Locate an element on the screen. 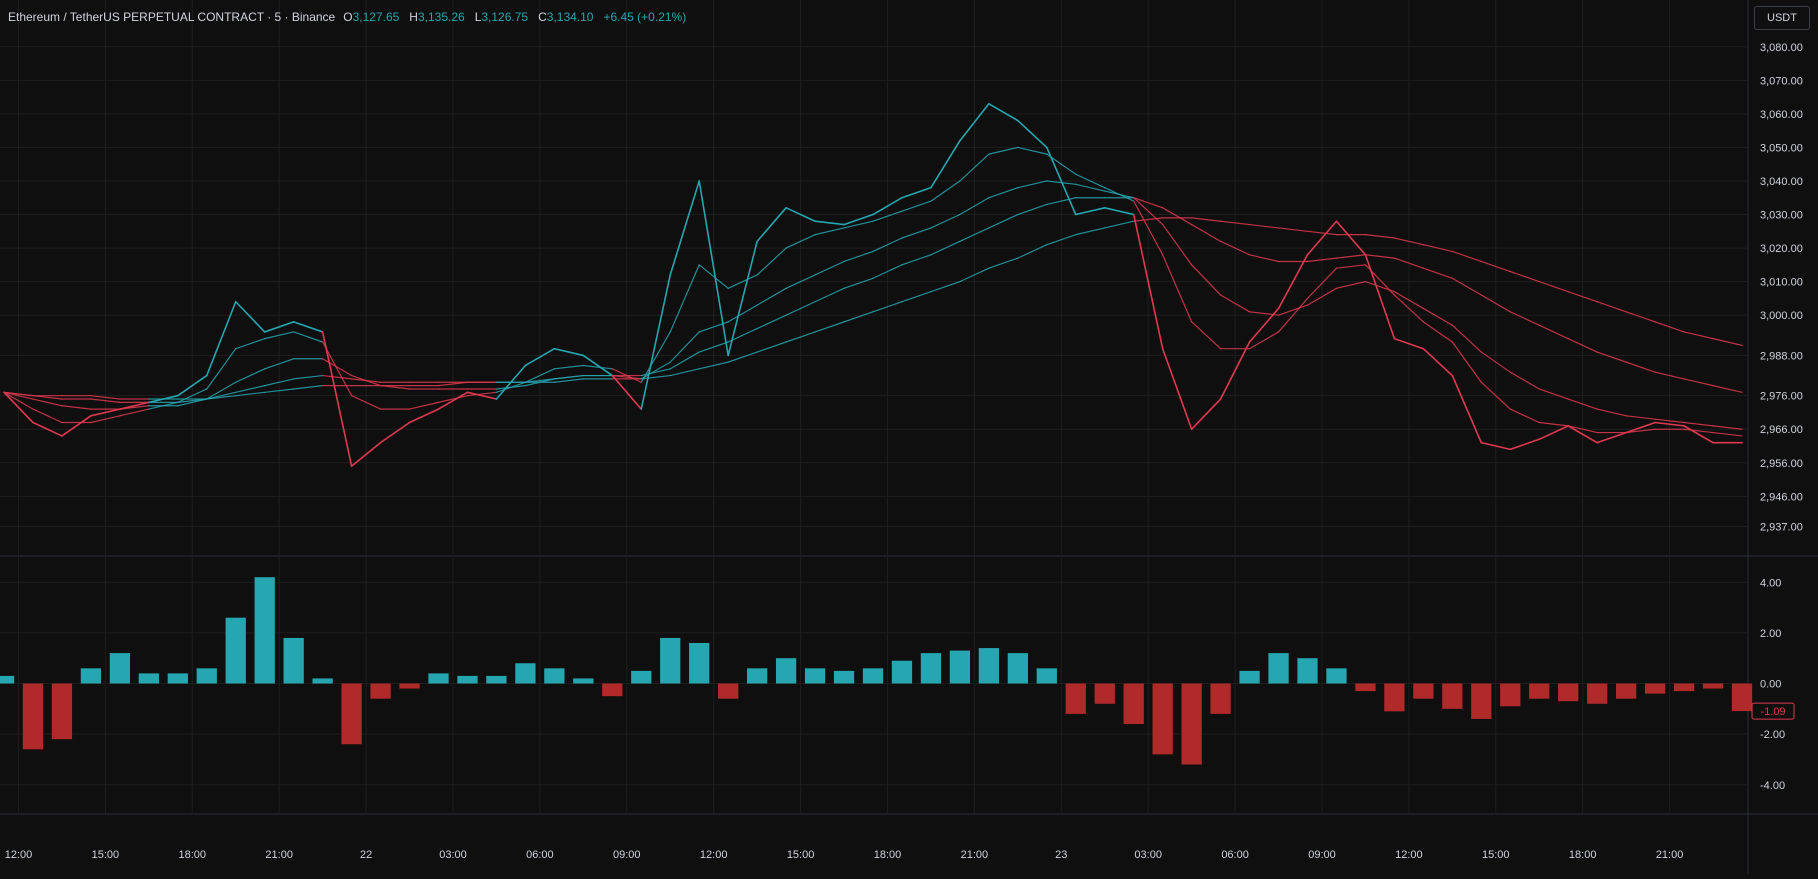  time-tick-label: 21:00 is located at coordinates (279, 855).